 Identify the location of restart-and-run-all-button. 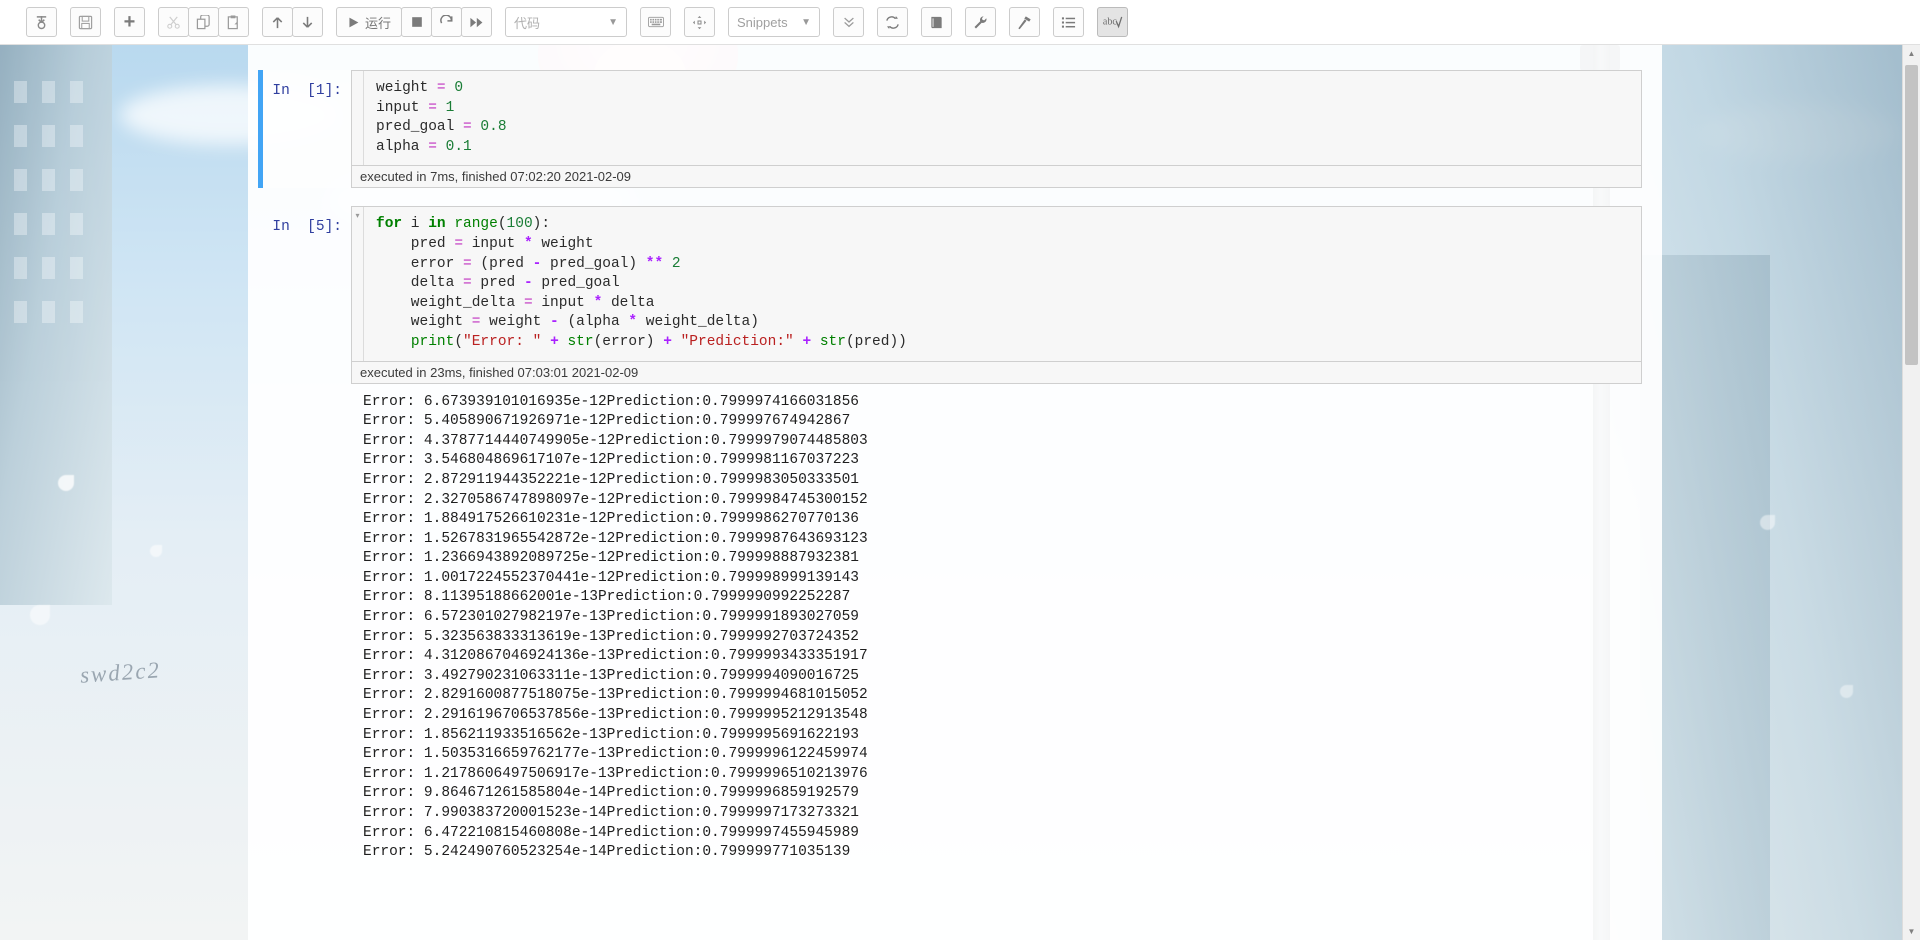
(477, 22).